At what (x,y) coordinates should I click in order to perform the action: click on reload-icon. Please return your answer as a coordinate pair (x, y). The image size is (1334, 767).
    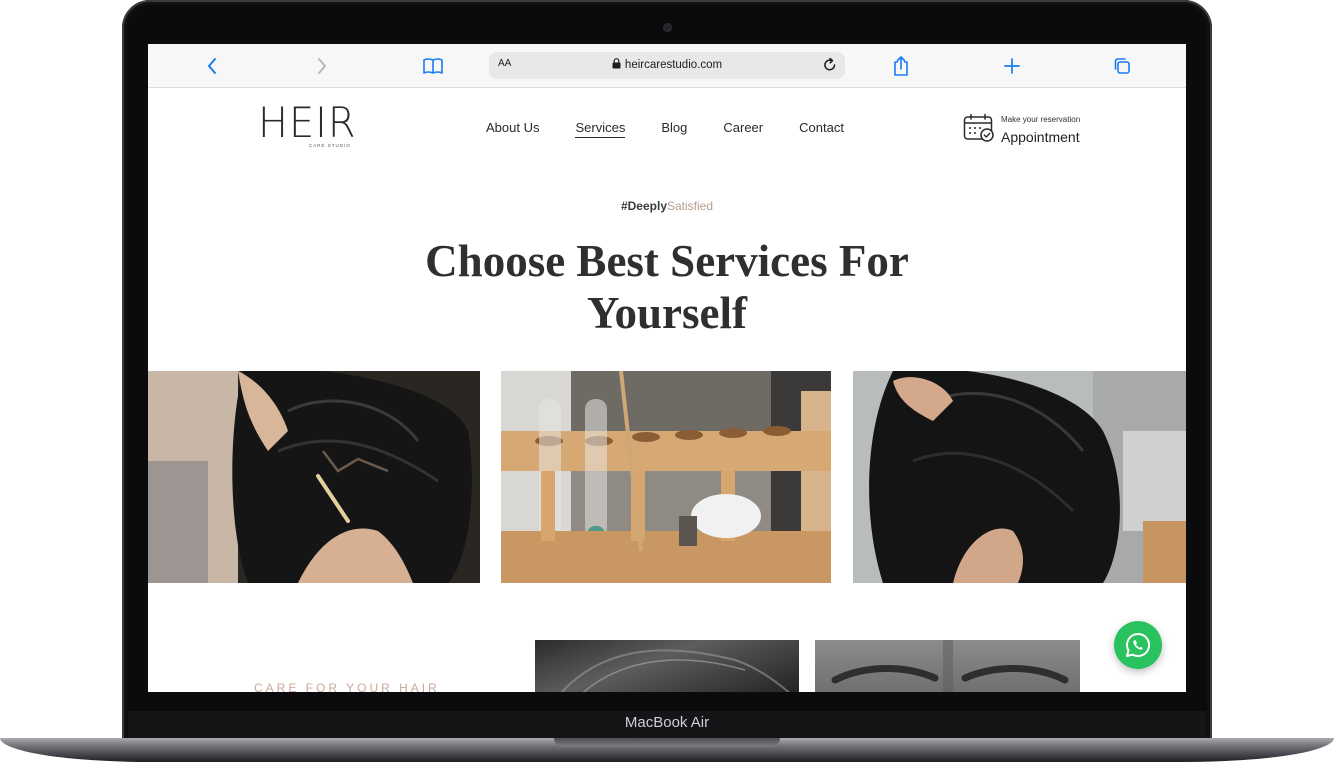
    Looking at the image, I should click on (830, 67).